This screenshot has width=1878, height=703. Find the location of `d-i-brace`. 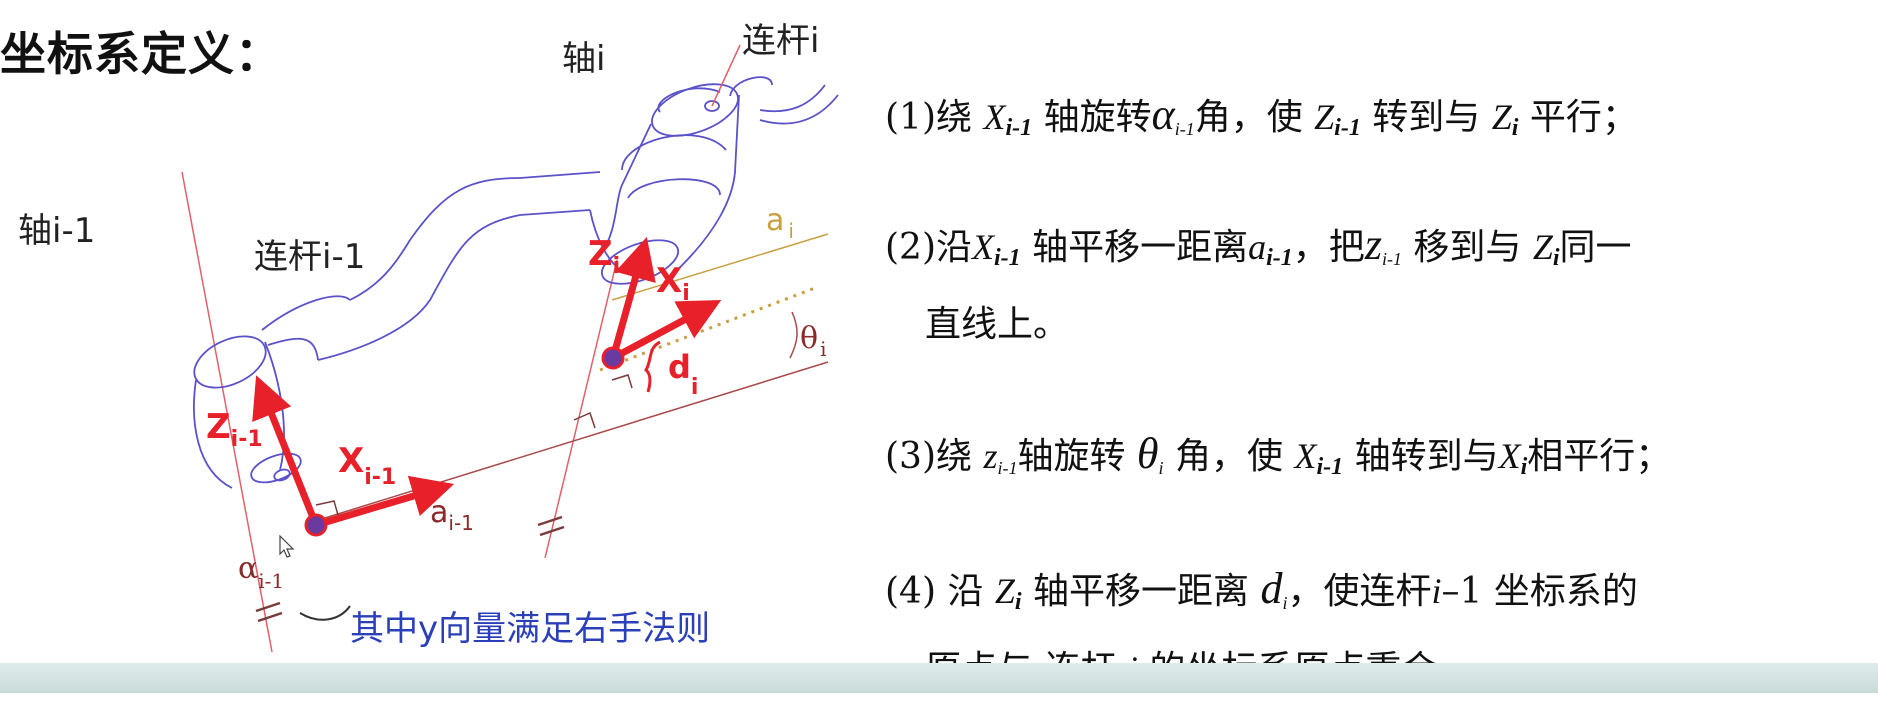

d-i-brace is located at coordinates (652, 366).